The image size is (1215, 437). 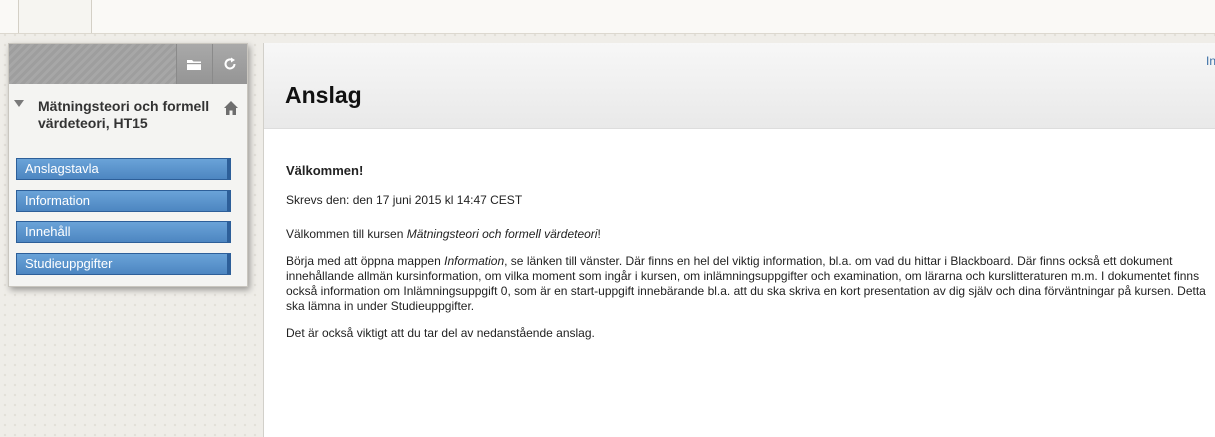 What do you see at coordinates (474, 261) in the screenshot?
I see `information-emphasis: Information` at bounding box center [474, 261].